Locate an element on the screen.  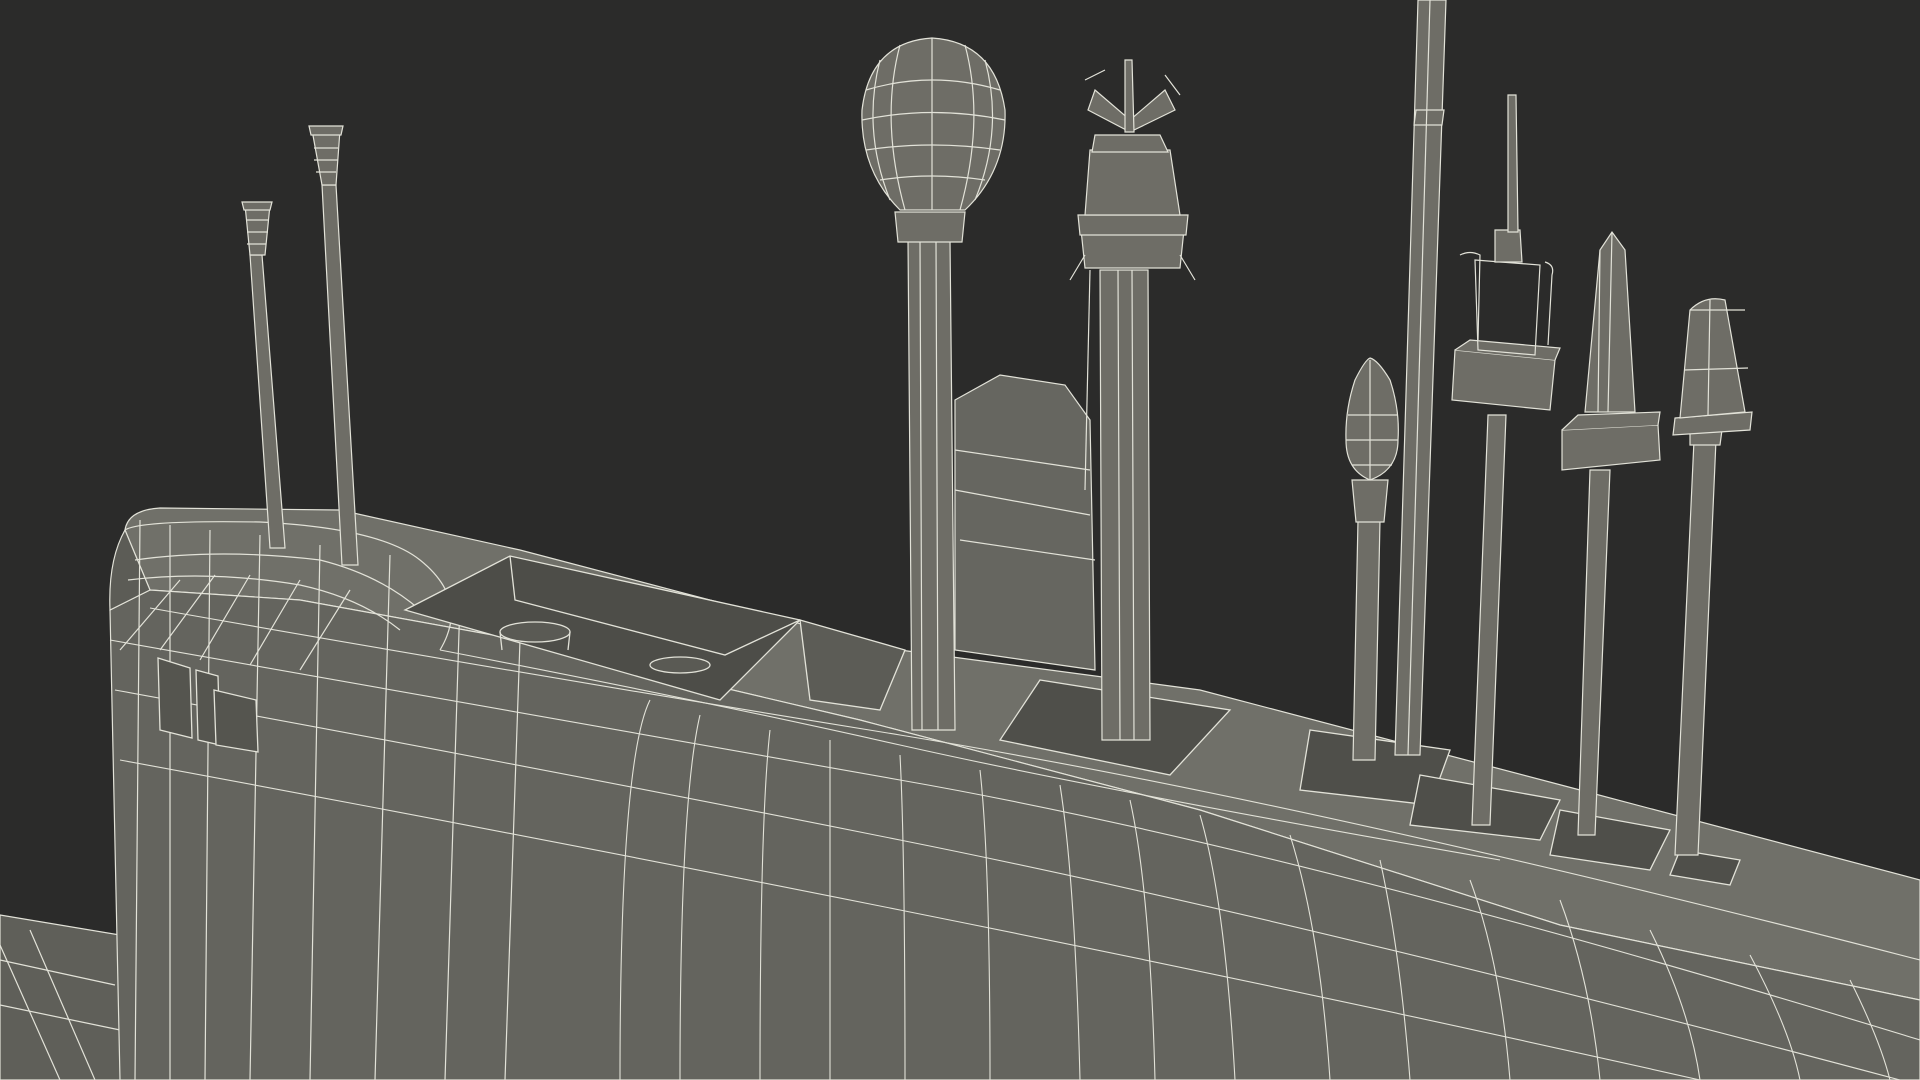
rear-fairing is located at coordinates (1025, 522).